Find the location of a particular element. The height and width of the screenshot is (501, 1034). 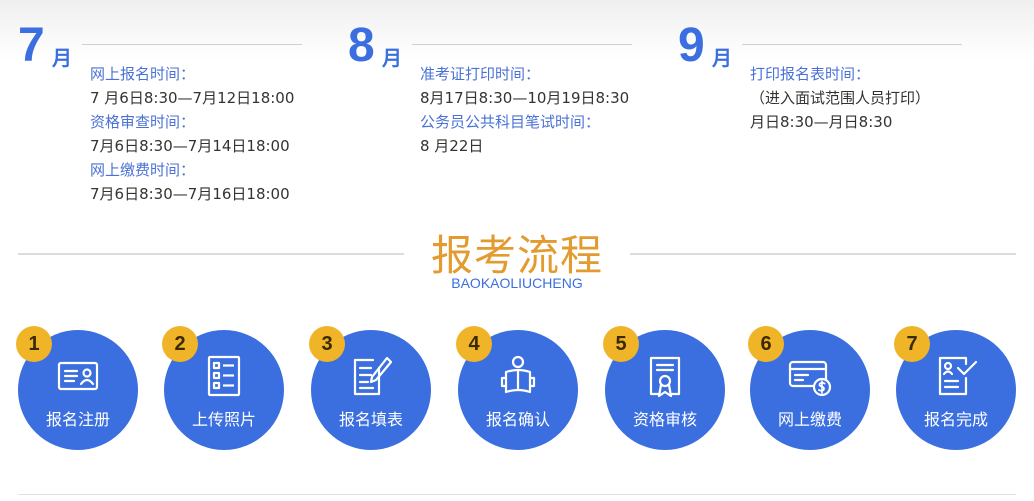

step-number-badge: 6 is located at coordinates (766, 344).